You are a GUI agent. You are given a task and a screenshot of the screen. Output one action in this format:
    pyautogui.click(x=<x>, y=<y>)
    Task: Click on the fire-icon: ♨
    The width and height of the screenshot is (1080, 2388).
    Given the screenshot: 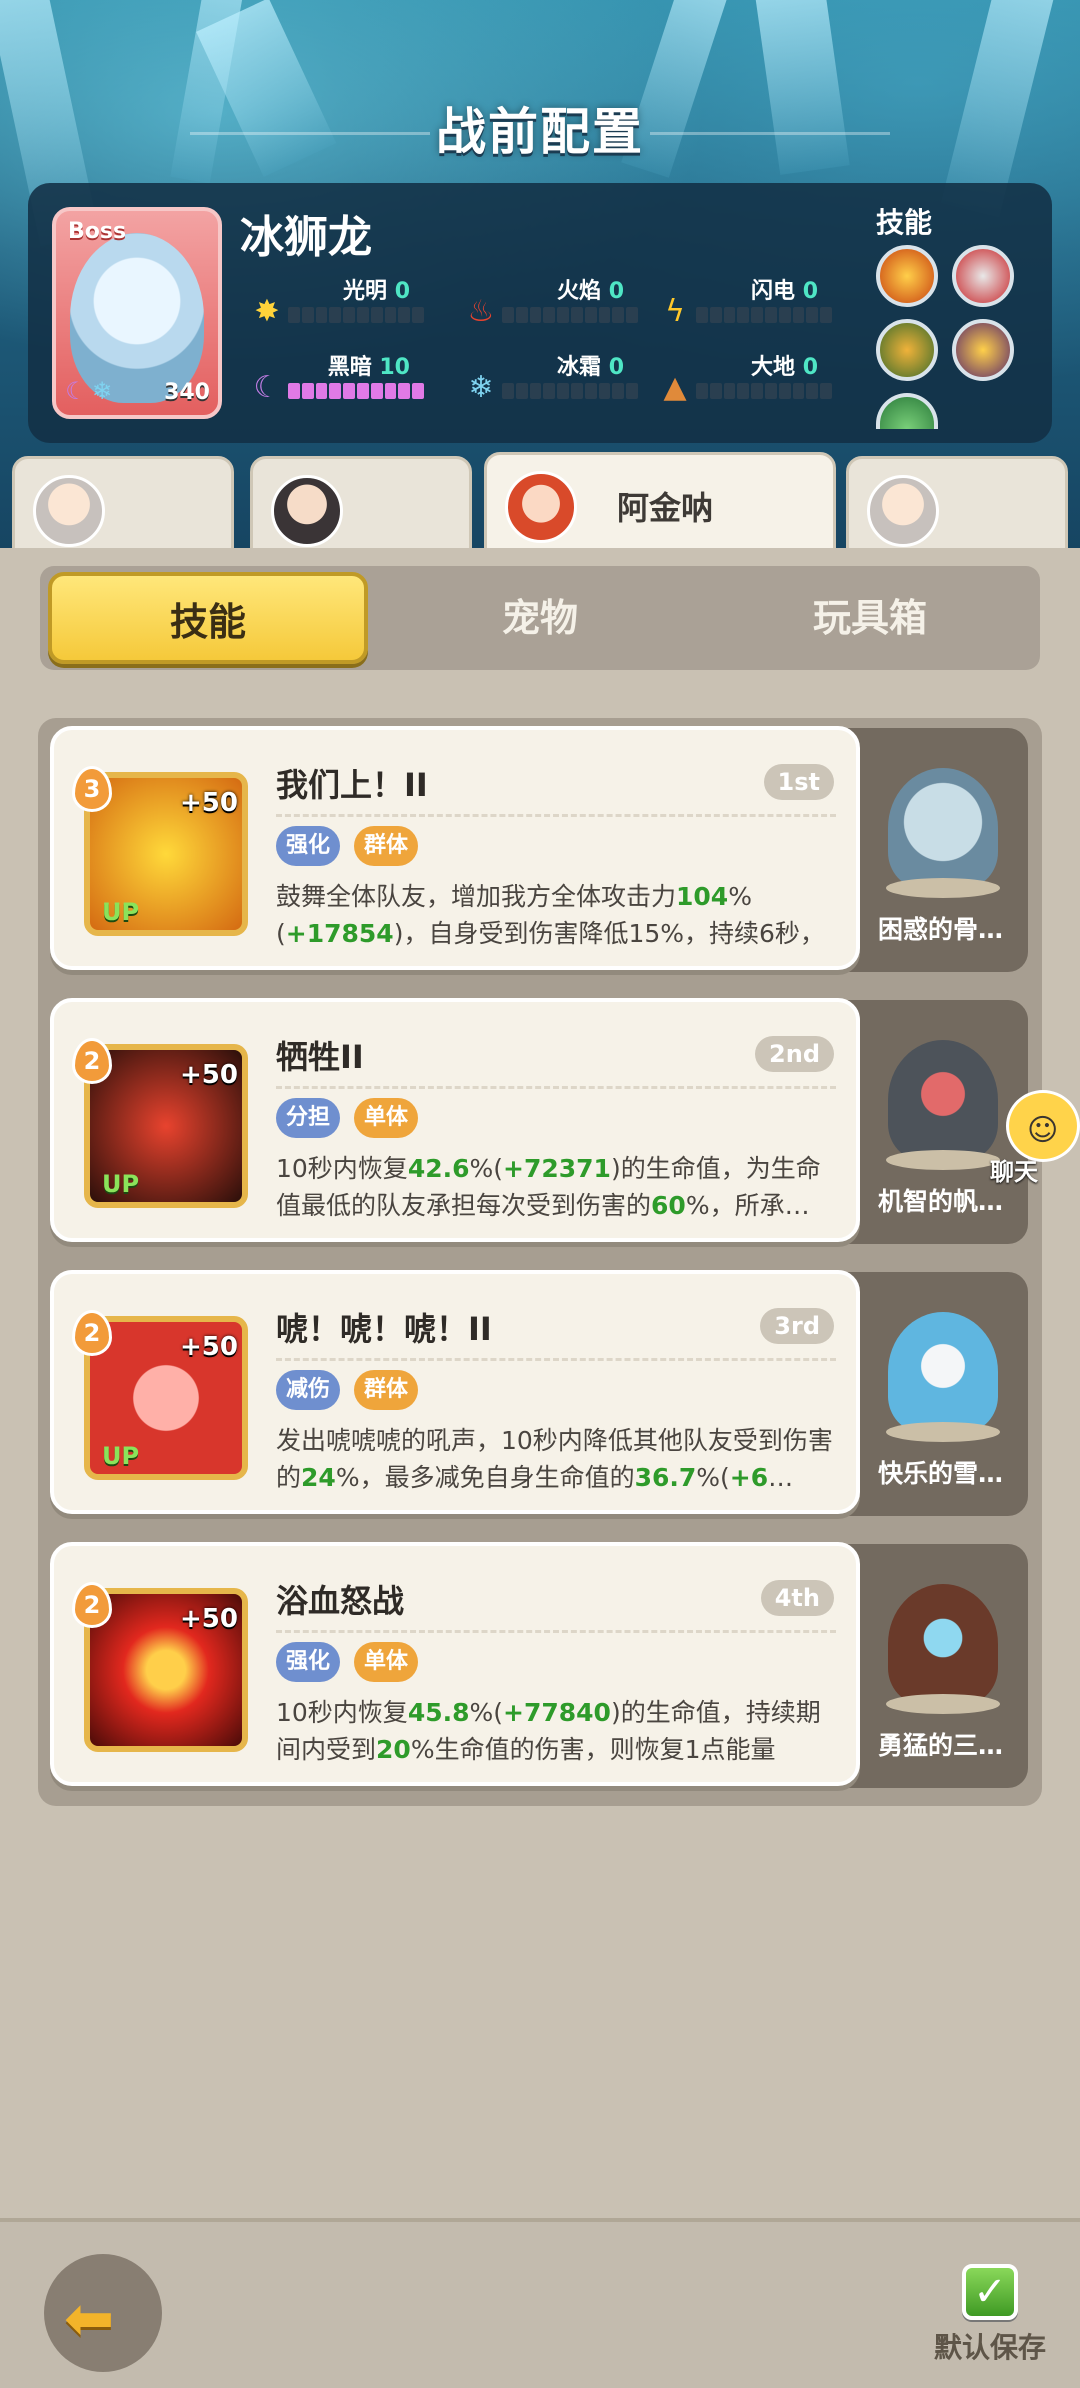 What is the action you would take?
    pyautogui.click(x=481, y=311)
    